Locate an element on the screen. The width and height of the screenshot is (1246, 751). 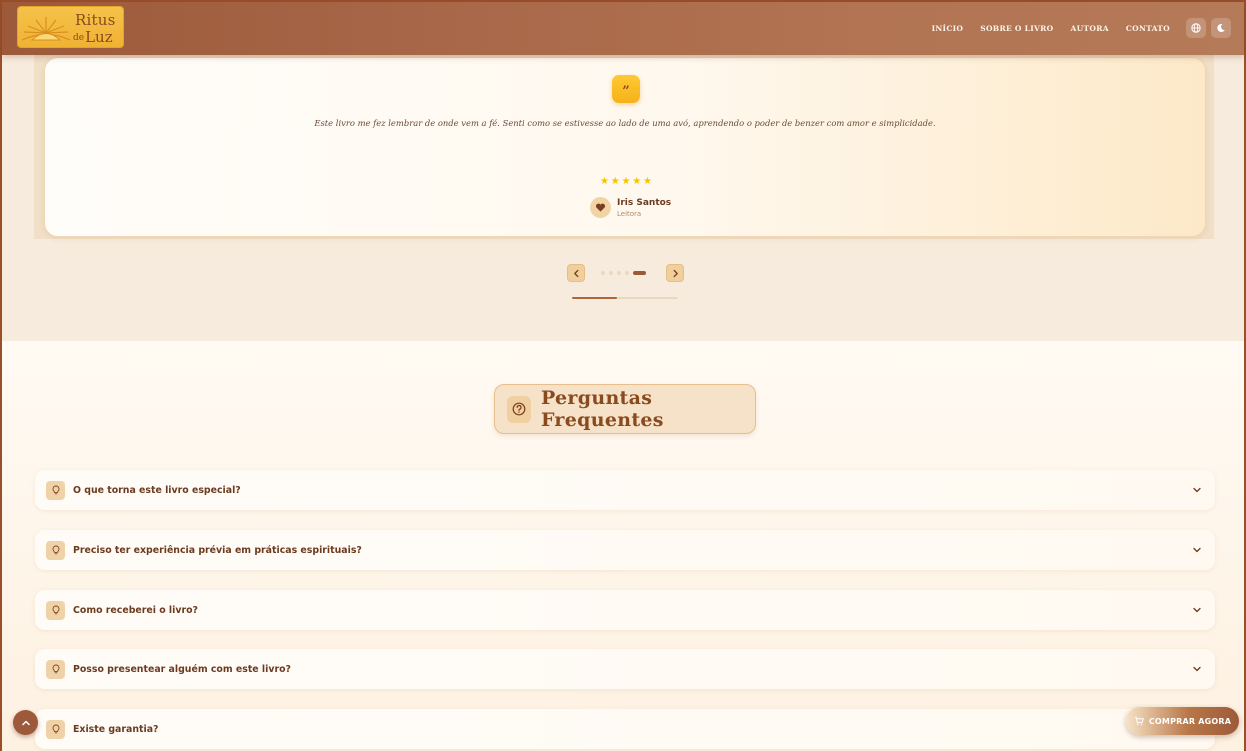
language-button is located at coordinates (1196, 28).